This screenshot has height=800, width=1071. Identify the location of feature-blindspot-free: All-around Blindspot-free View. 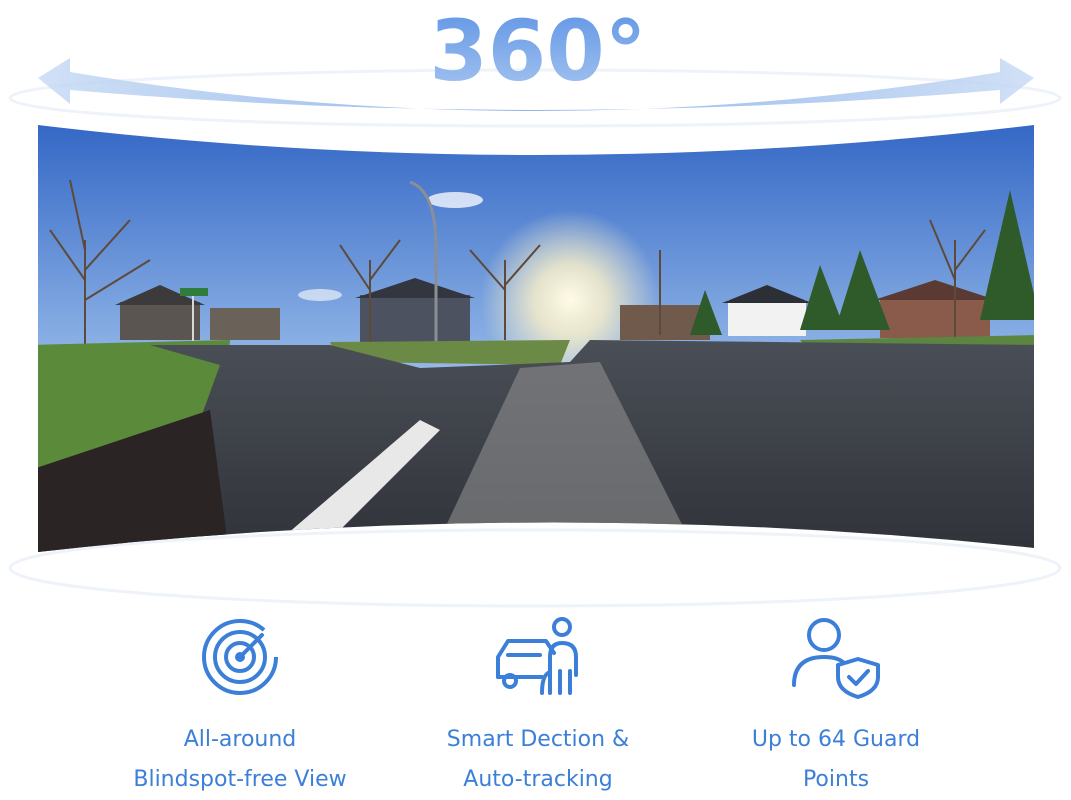
(240, 706).